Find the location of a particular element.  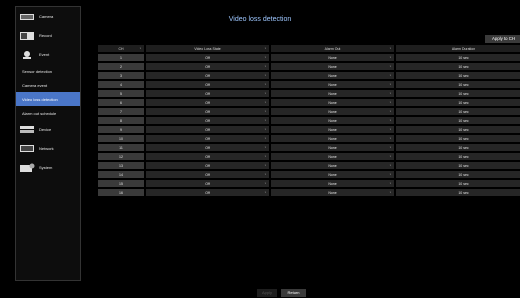

sidebar-item-system: System is located at coordinates (48, 167).